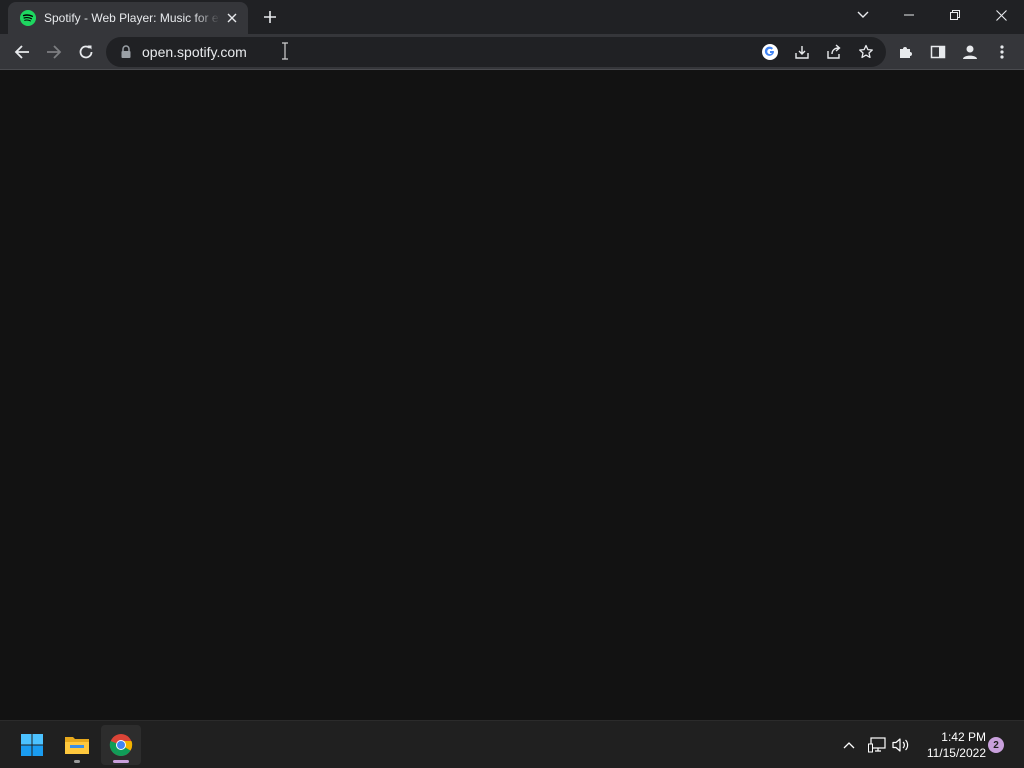  Describe the element at coordinates (956, 753) in the screenshot. I see `clock-date: 11/15/2022` at that location.